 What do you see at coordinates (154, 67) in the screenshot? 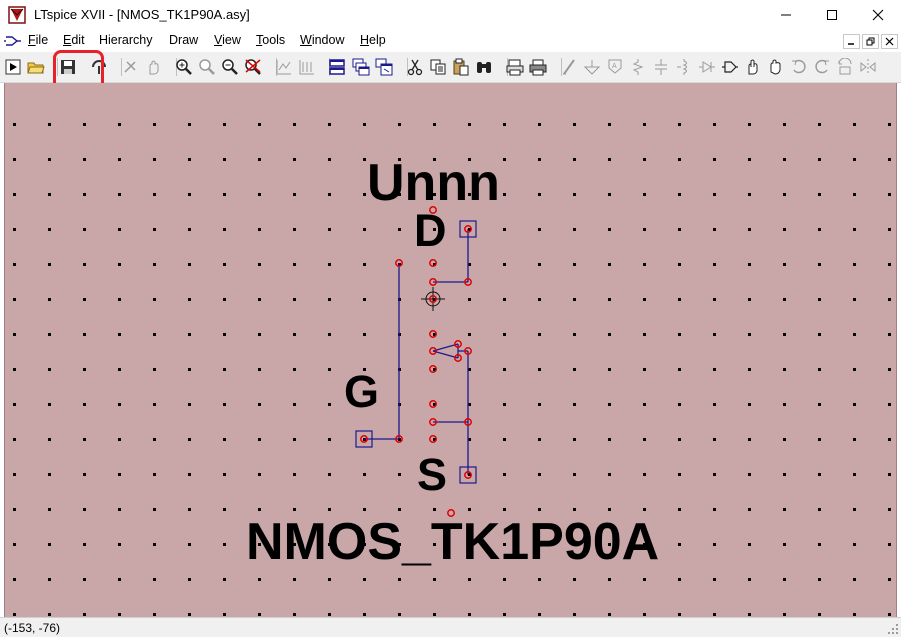
I see `pan-button` at bounding box center [154, 67].